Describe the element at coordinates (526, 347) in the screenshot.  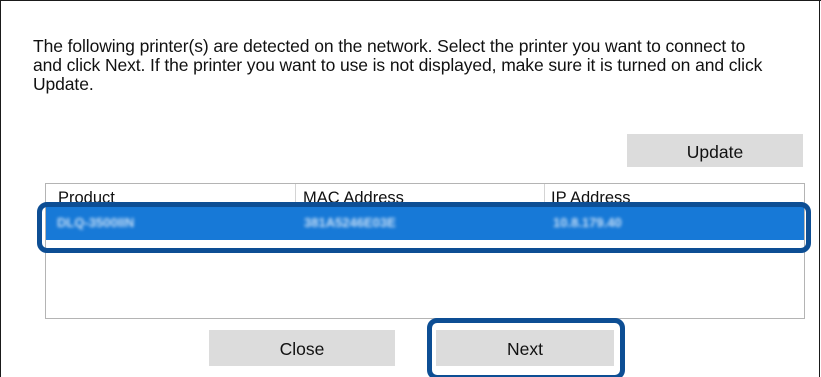
I see `next-button-callout-outline` at that location.